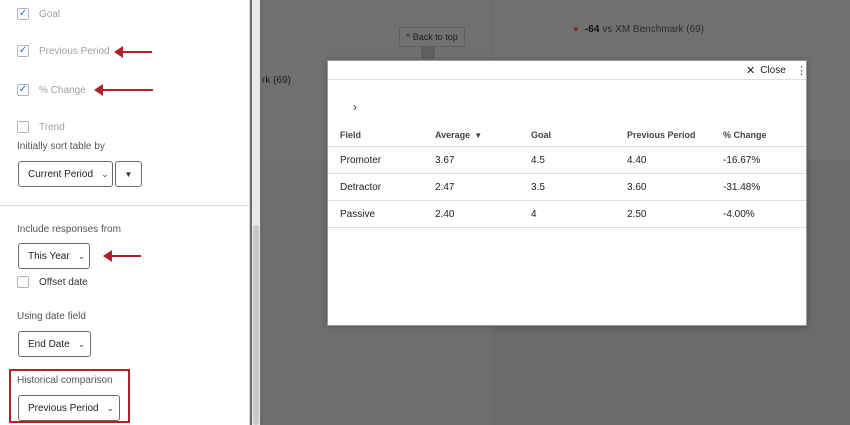  I want to click on table-cell: Detractor, so click(361, 187).